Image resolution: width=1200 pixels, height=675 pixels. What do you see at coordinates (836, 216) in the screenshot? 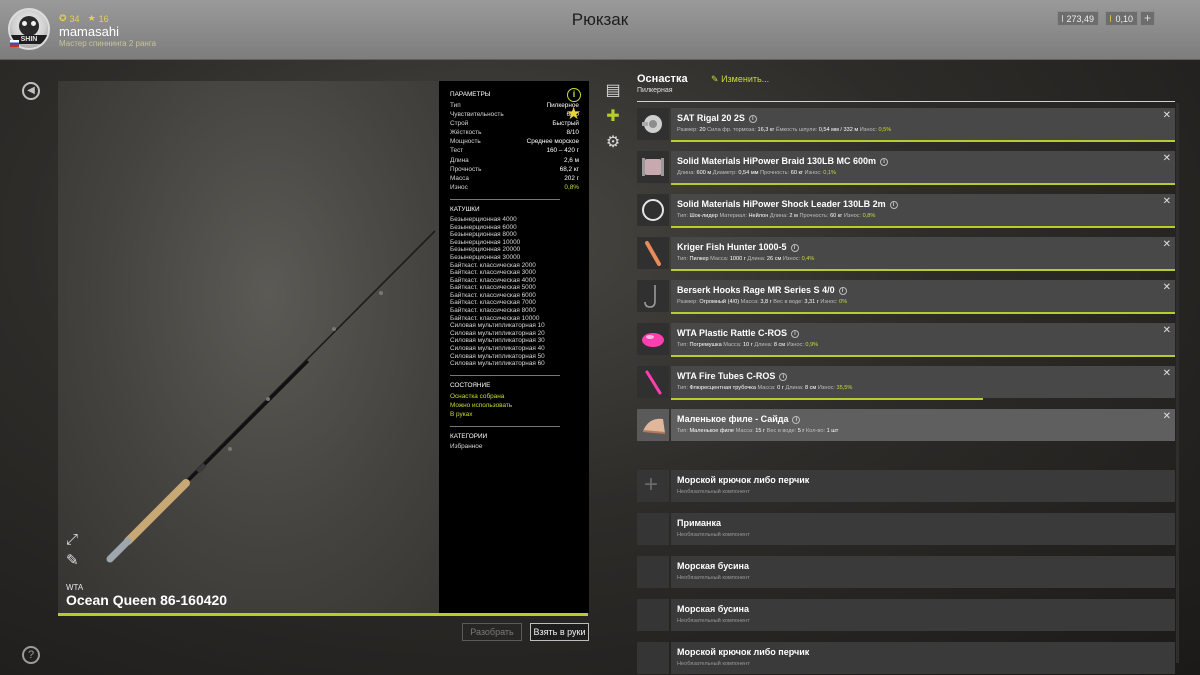
I see `detail-value: 60 кг` at bounding box center [836, 216].